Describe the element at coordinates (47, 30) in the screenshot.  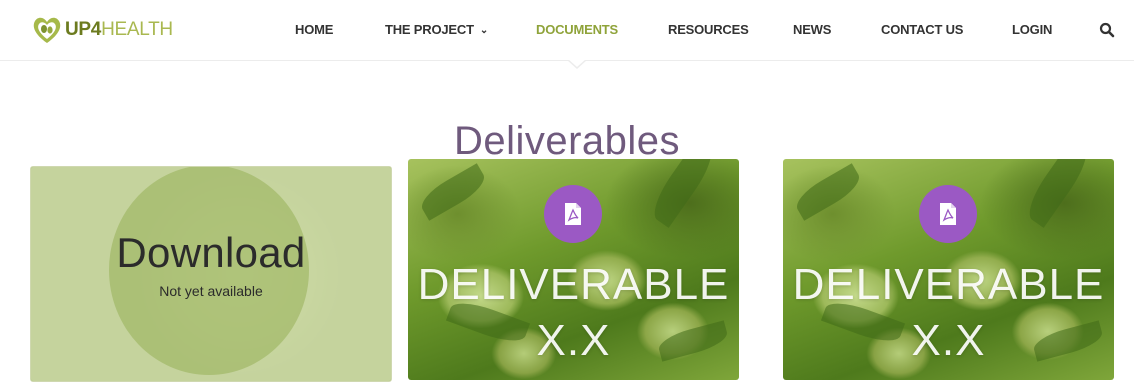
I see `heart-olive-logo-icon` at that location.